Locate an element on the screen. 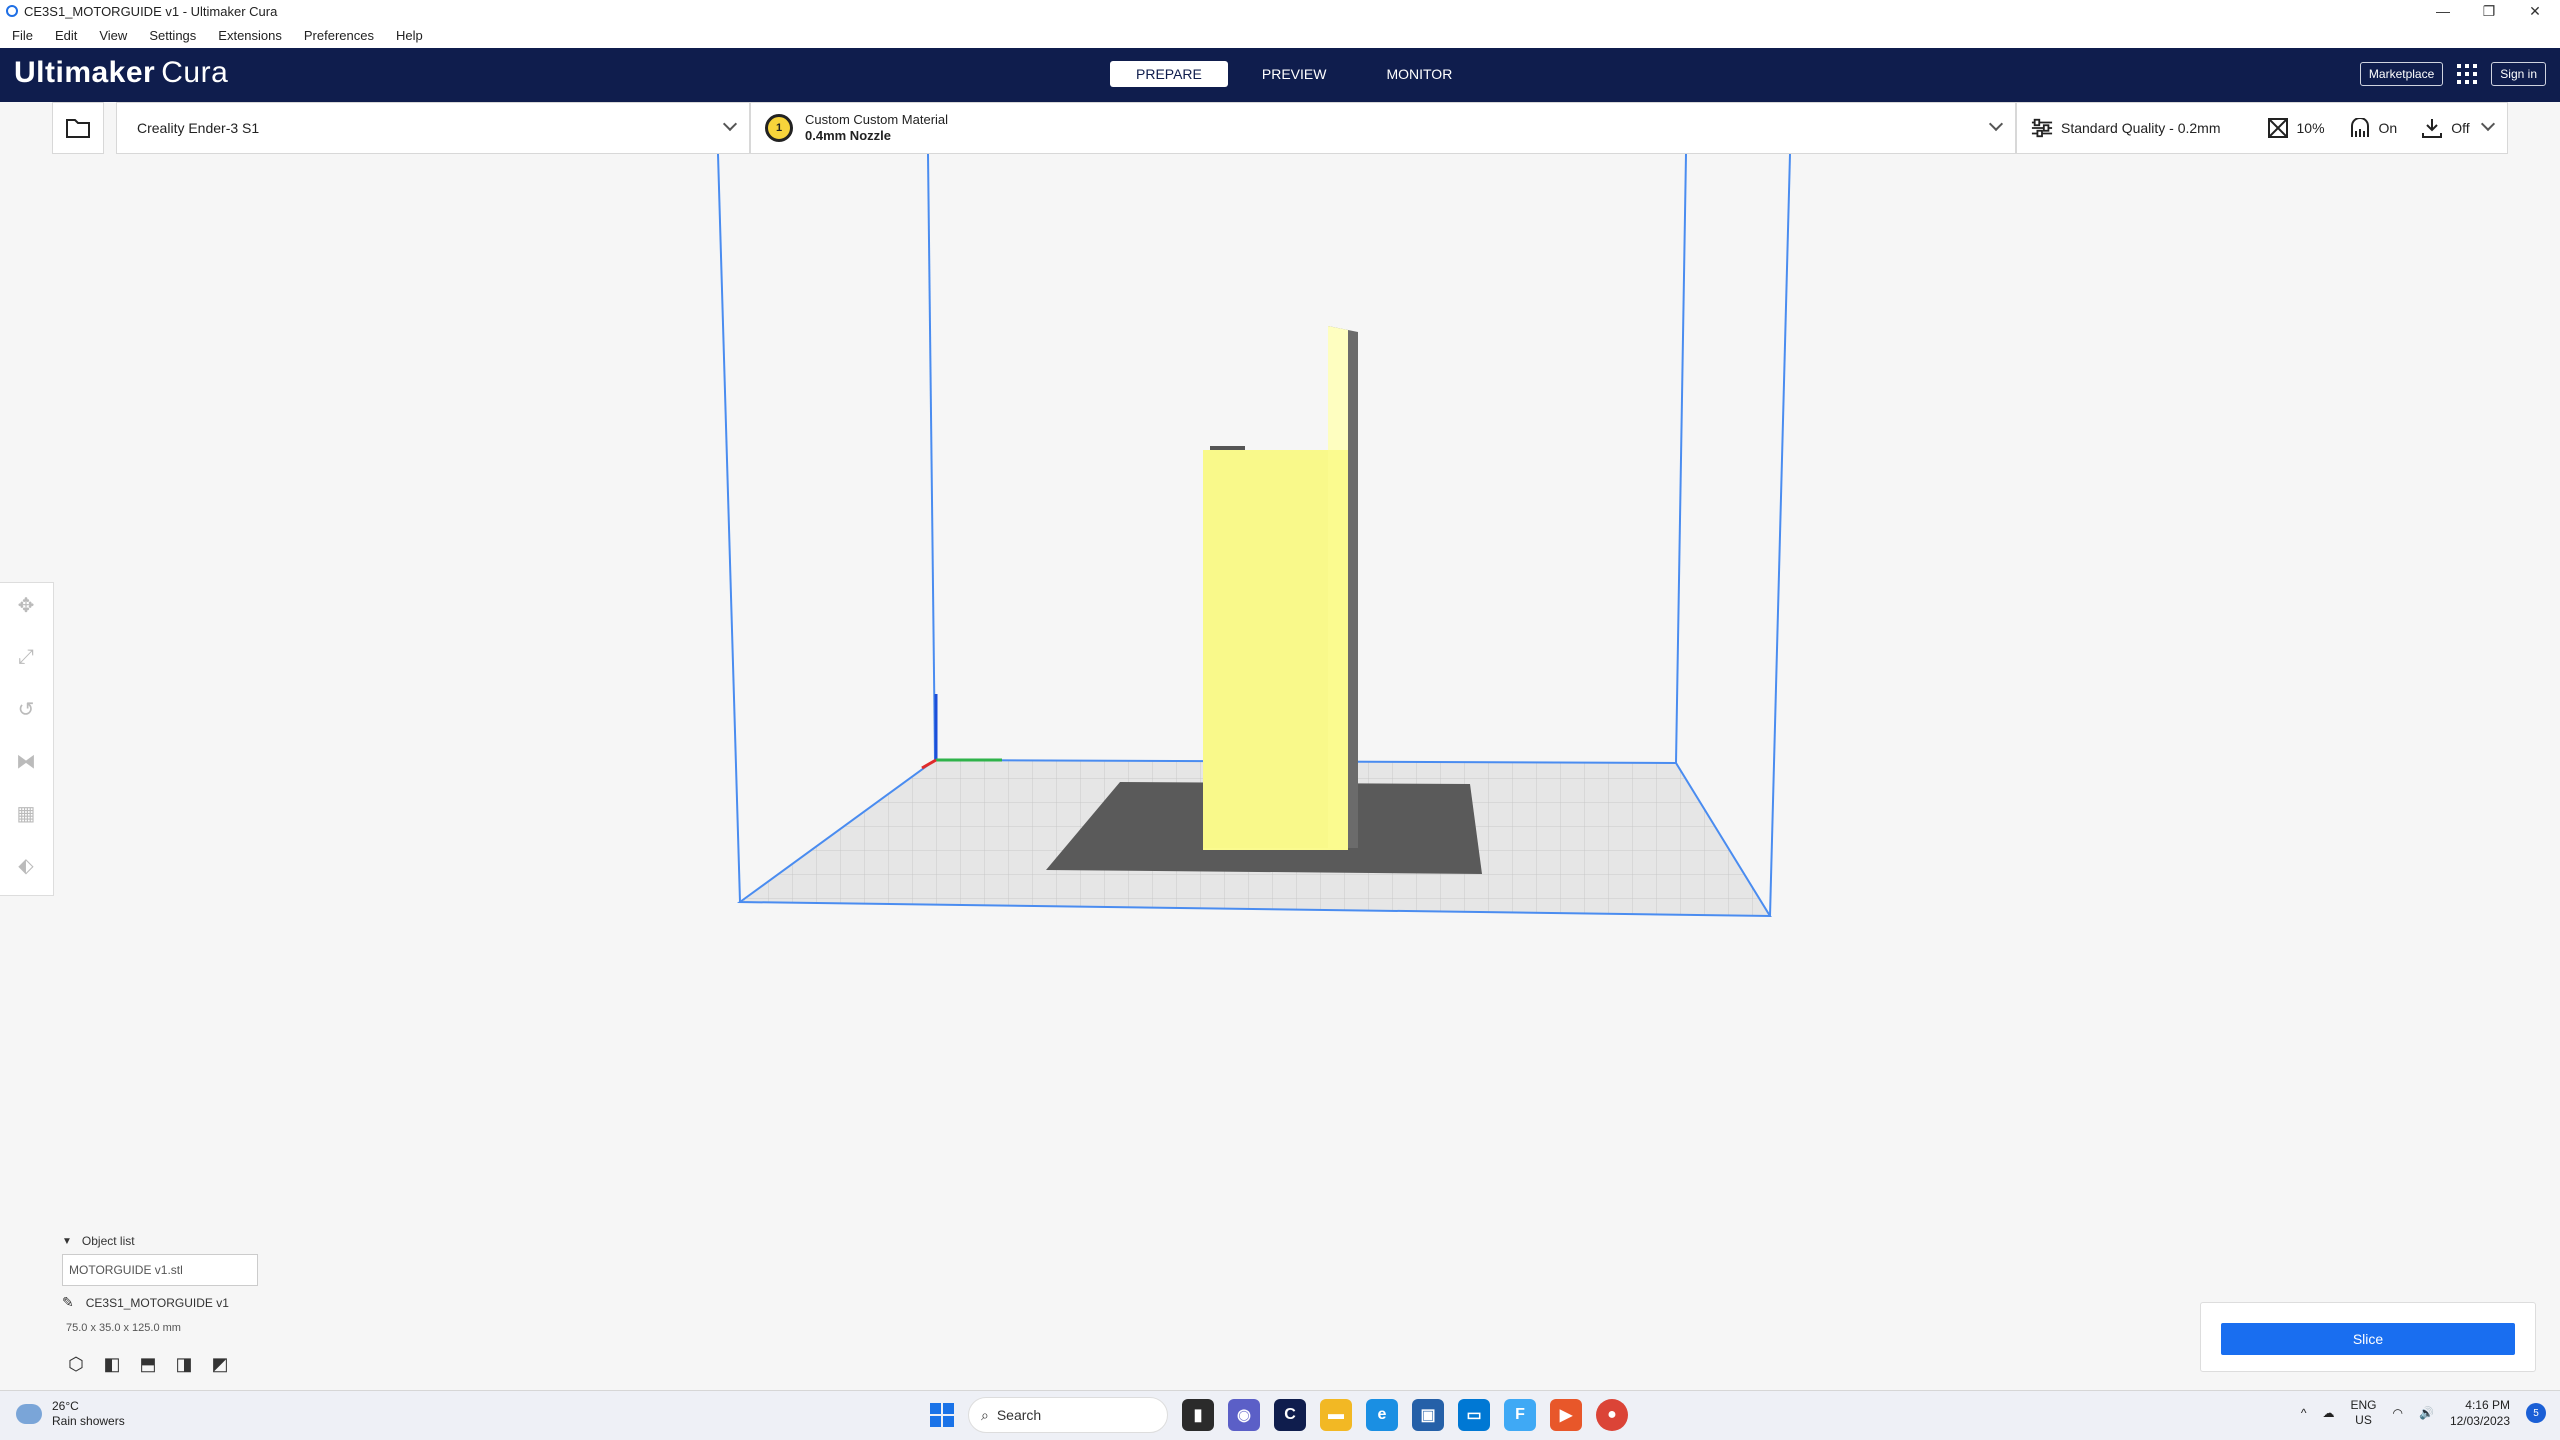  extruder-number: 1 is located at coordinates (779, 128).